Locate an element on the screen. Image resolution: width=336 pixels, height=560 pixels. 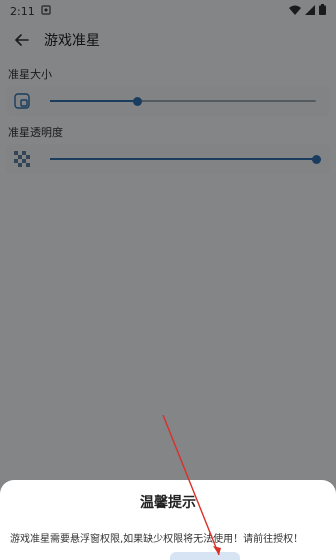
permission-dialog: 温馨提示 游戏准星需要悬浮窗权限,如果缺少权限将无法使用！请前往授权！ is located at coordinates (168, 520).